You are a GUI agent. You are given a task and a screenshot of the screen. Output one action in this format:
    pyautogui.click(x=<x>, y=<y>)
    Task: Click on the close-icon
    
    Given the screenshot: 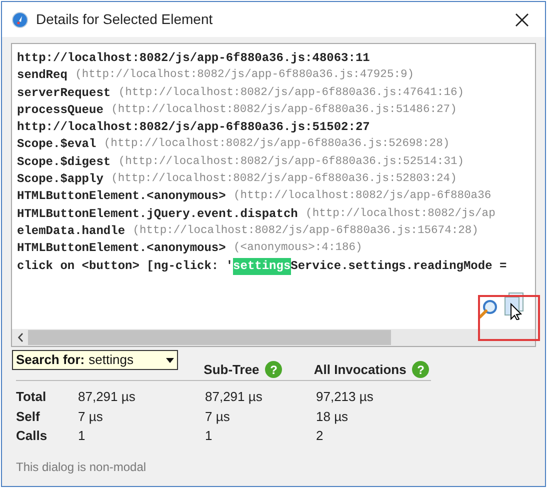 What is the action you would take?
    pyautogui.click(x=522, y=19)
    